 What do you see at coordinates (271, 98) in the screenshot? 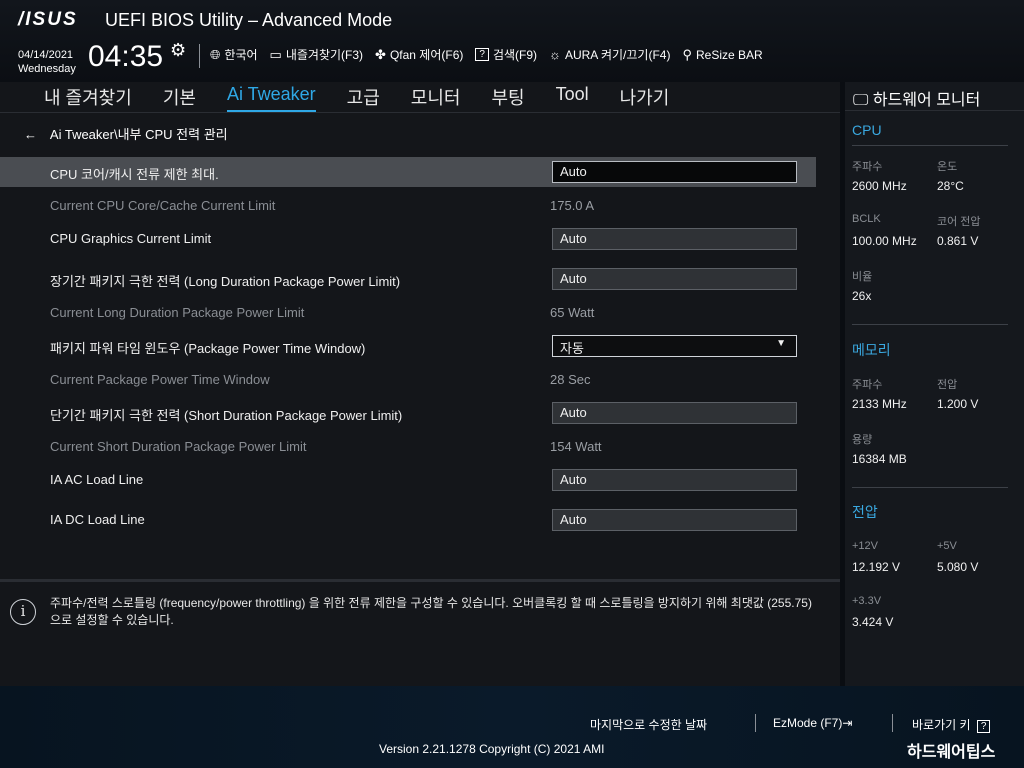
I see `tab-ai-tweaker: Ai Tweaker` at bounding box center [271, 98].